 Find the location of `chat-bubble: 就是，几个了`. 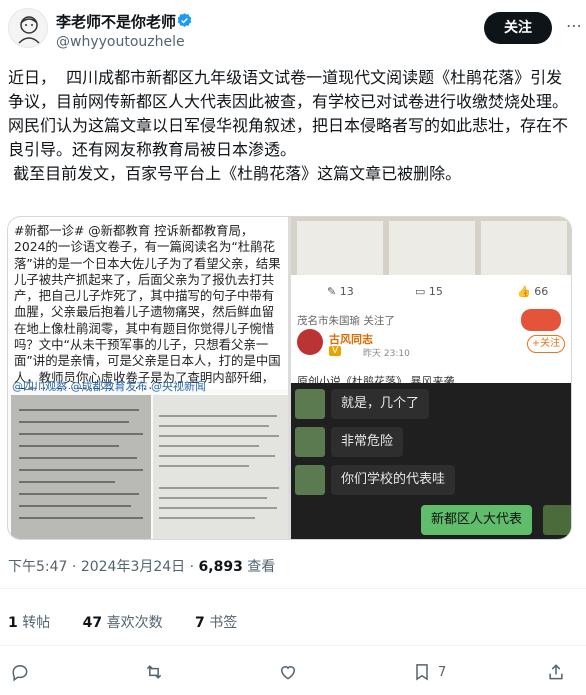

chat-bubble: 就是，几个了 is located at coordinates (380, 404).